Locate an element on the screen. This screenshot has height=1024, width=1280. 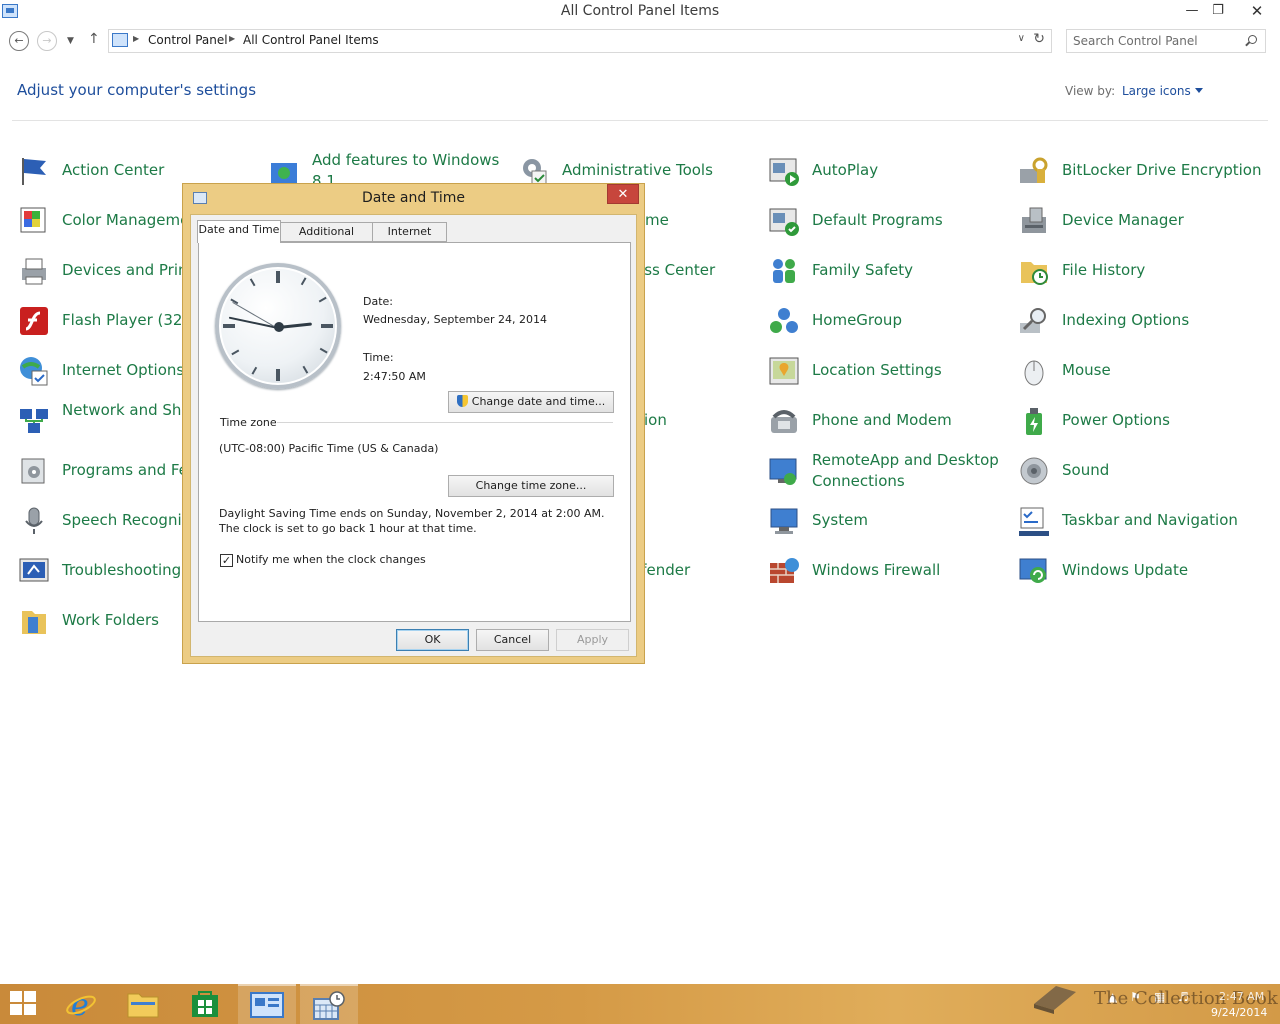
chevron-down-icon: ∨ is located at coordinates (1021, 38).